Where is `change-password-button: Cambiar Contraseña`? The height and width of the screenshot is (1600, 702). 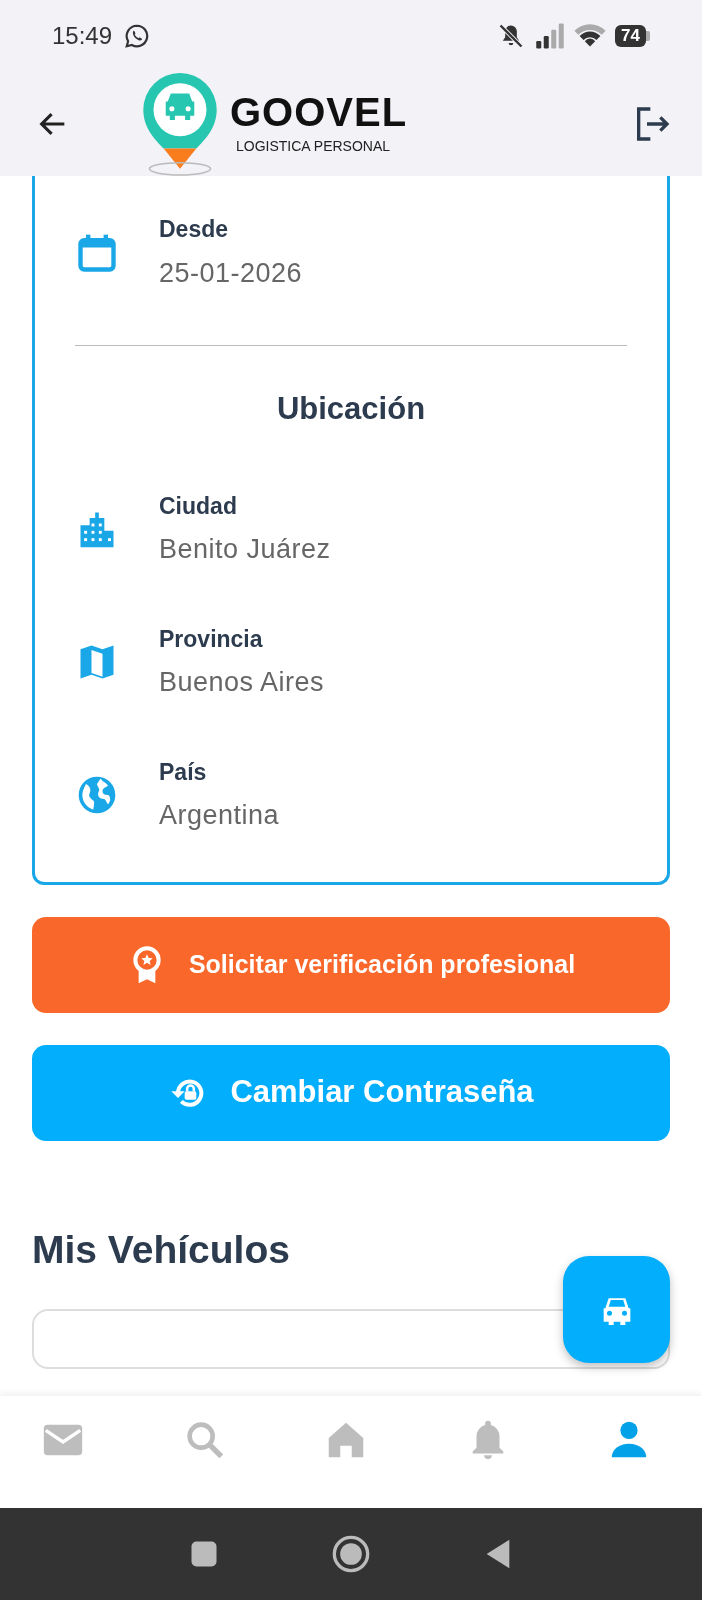
change-password-button: Cambiar Contraseña is located at coordinates (351, 1092).